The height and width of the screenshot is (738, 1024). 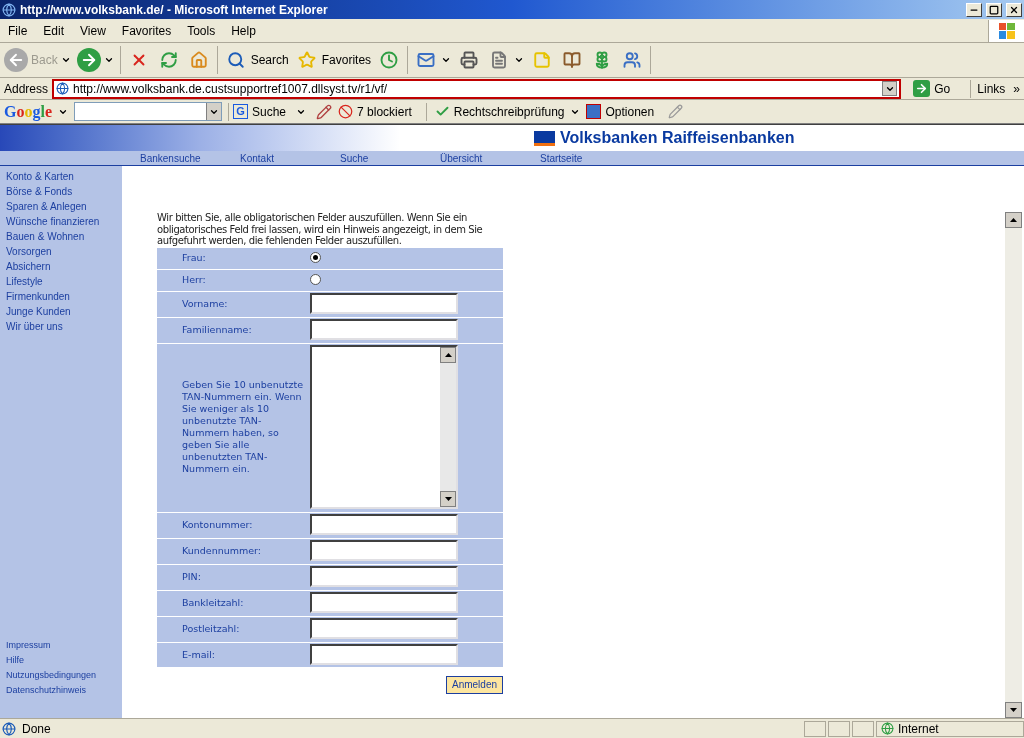 What do you see at coordinates (242, 427) in the screenshot?
I see `field-label: Geben Sie 10 unbenutzte TAN-Nummern ein. Wenn Sie weniger als 10 unbenutzte TAN-Nummern haben, so geben Sie alle unbenutzten TAN-Nummern ein.` at bounding box center [242, 427].